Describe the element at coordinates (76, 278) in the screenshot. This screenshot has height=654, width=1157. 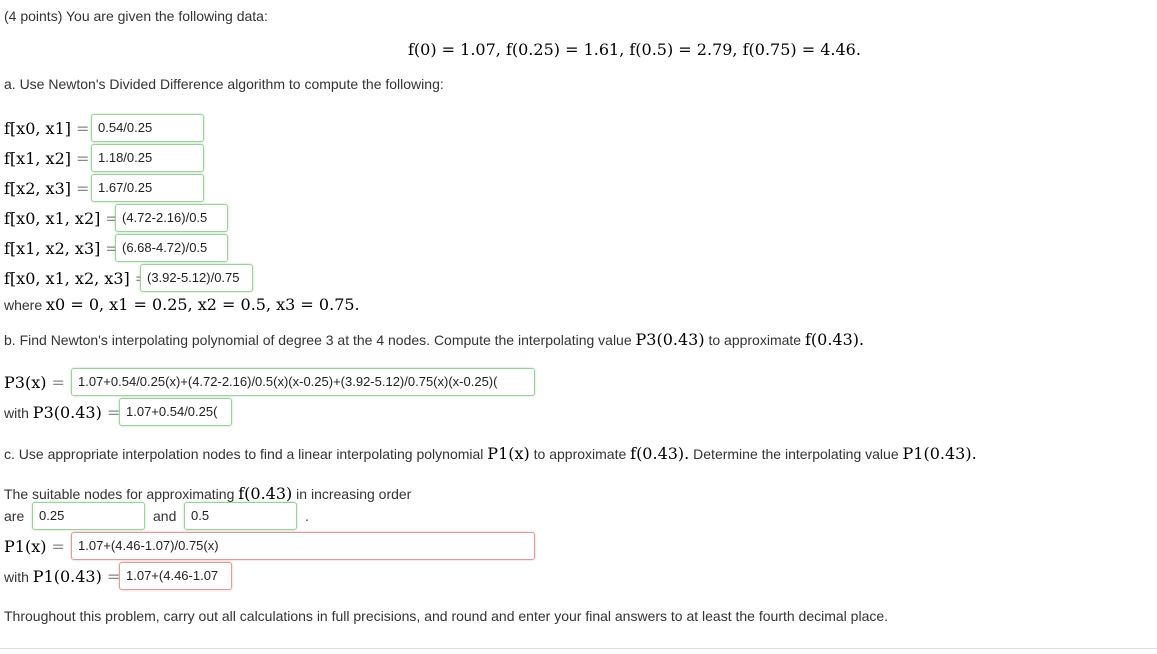
I see `dd-label-0123: f[x0, x1, x2, x3]=` at that location.